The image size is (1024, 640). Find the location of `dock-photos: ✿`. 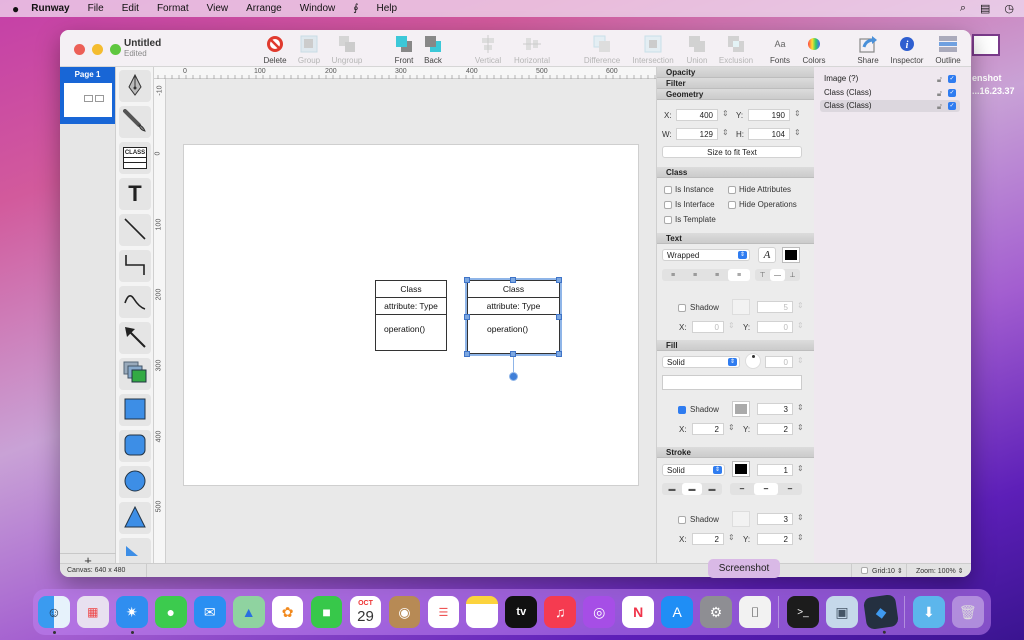

dock-photos: ✿ is located at coordinates (287, 612).